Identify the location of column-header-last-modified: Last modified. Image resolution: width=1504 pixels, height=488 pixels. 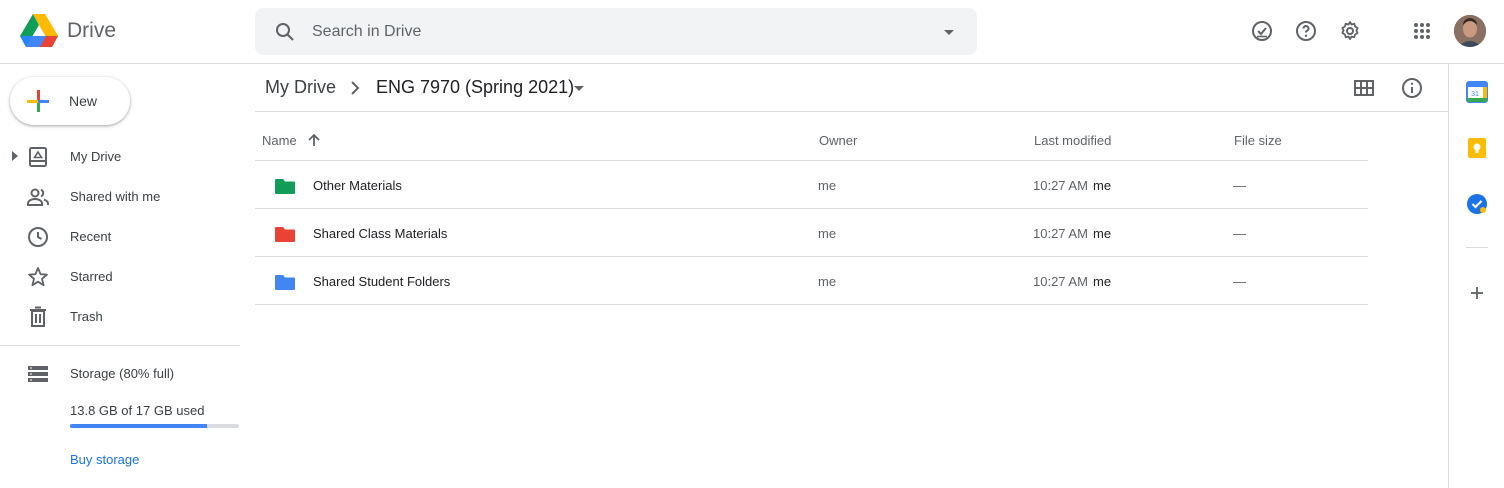
(1072, 140).